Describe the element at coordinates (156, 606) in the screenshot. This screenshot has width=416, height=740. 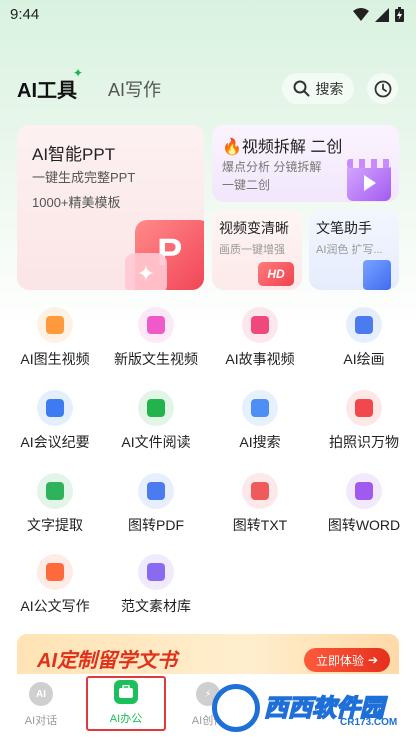
I see `tool-label: 范文素材库` at that location.